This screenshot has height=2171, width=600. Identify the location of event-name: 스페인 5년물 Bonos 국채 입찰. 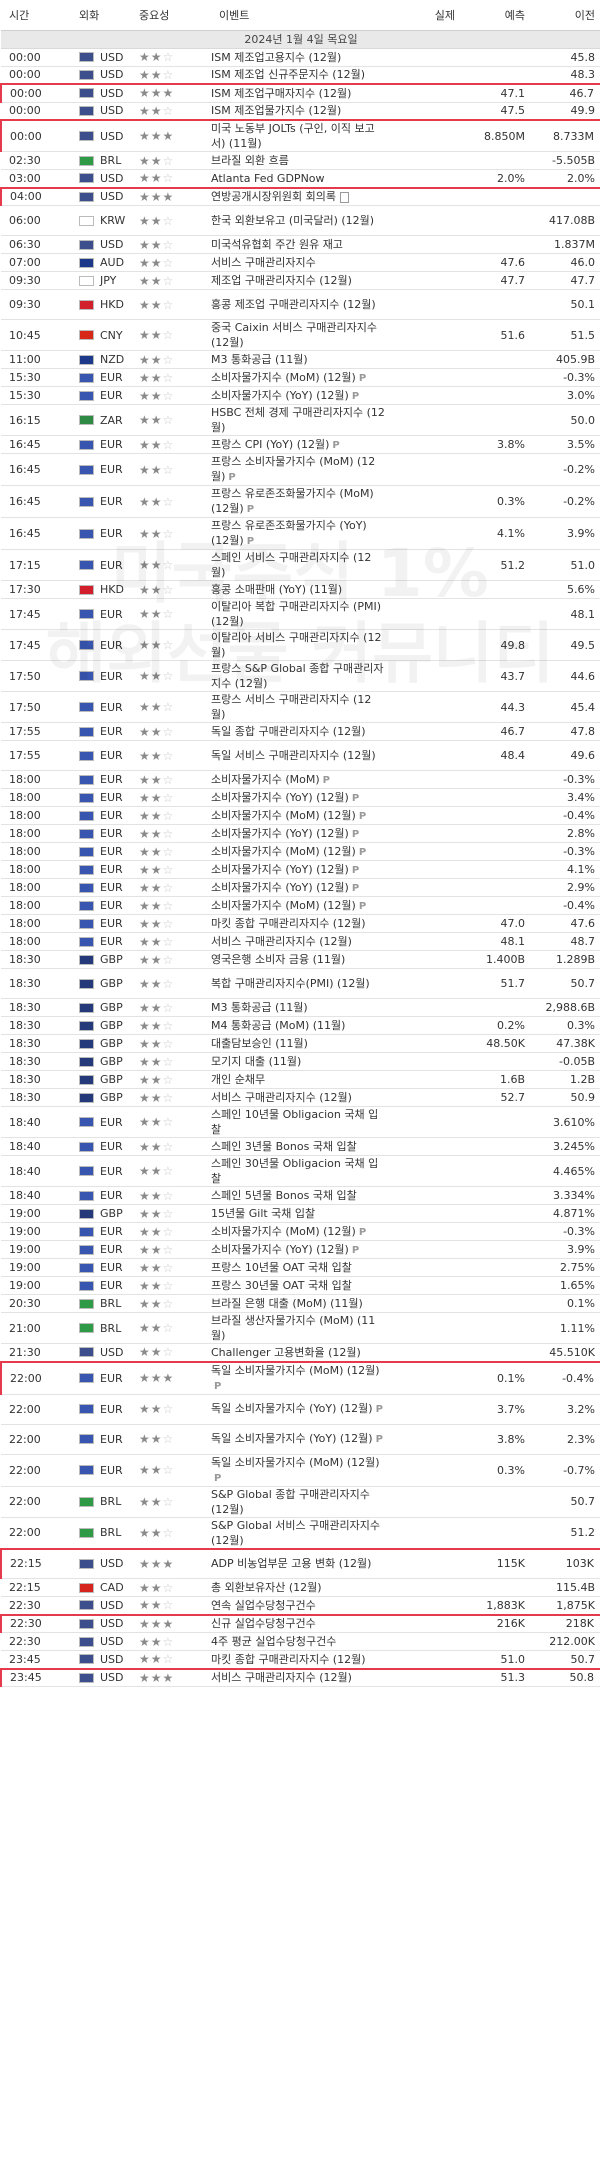
(284, 1195).